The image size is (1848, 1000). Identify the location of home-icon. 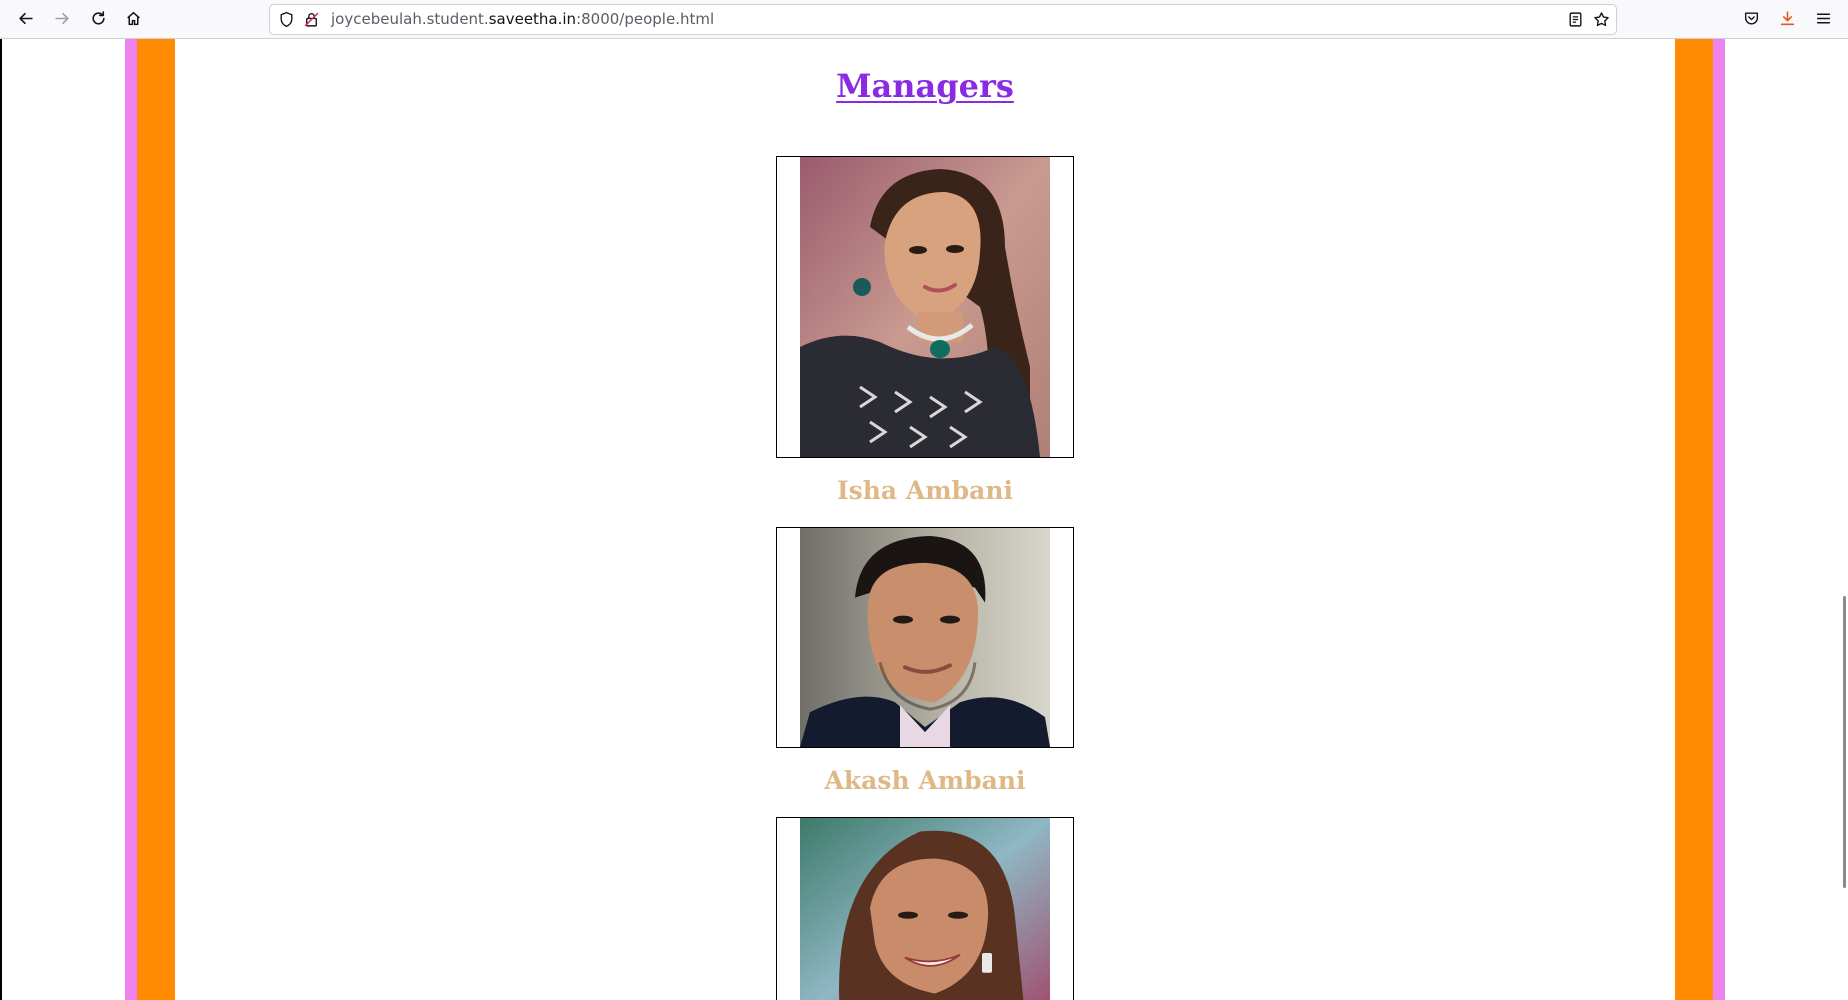
(133, 20).